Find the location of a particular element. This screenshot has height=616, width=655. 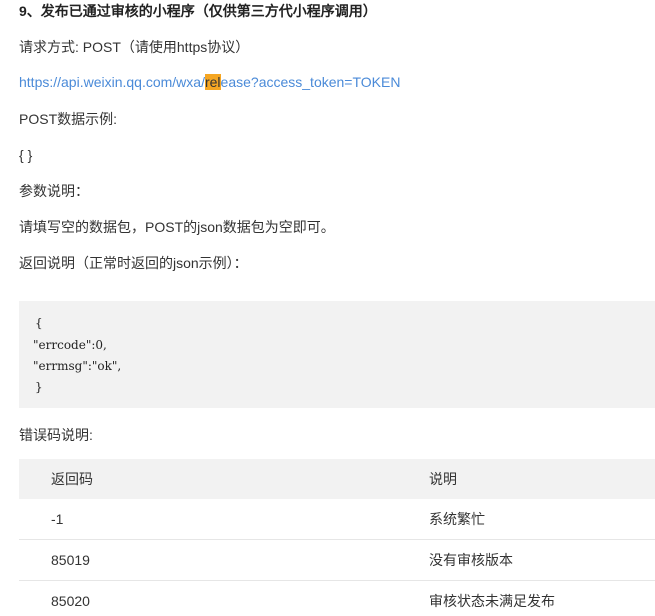

table-row: 85020 审核状态未满足发布 is located at coordinates (337, 598).